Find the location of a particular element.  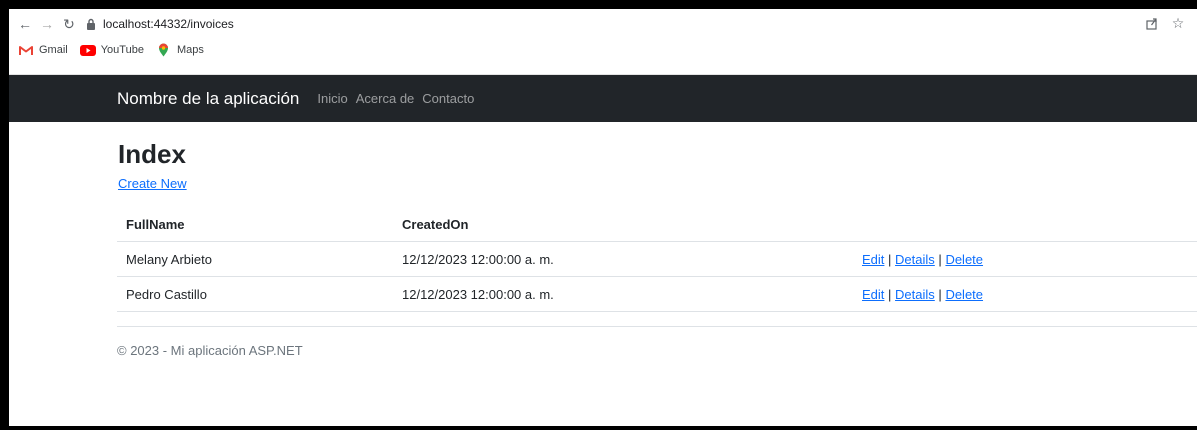

cell-fullname: Pedro Castillo is located at coordinates (255, 294).